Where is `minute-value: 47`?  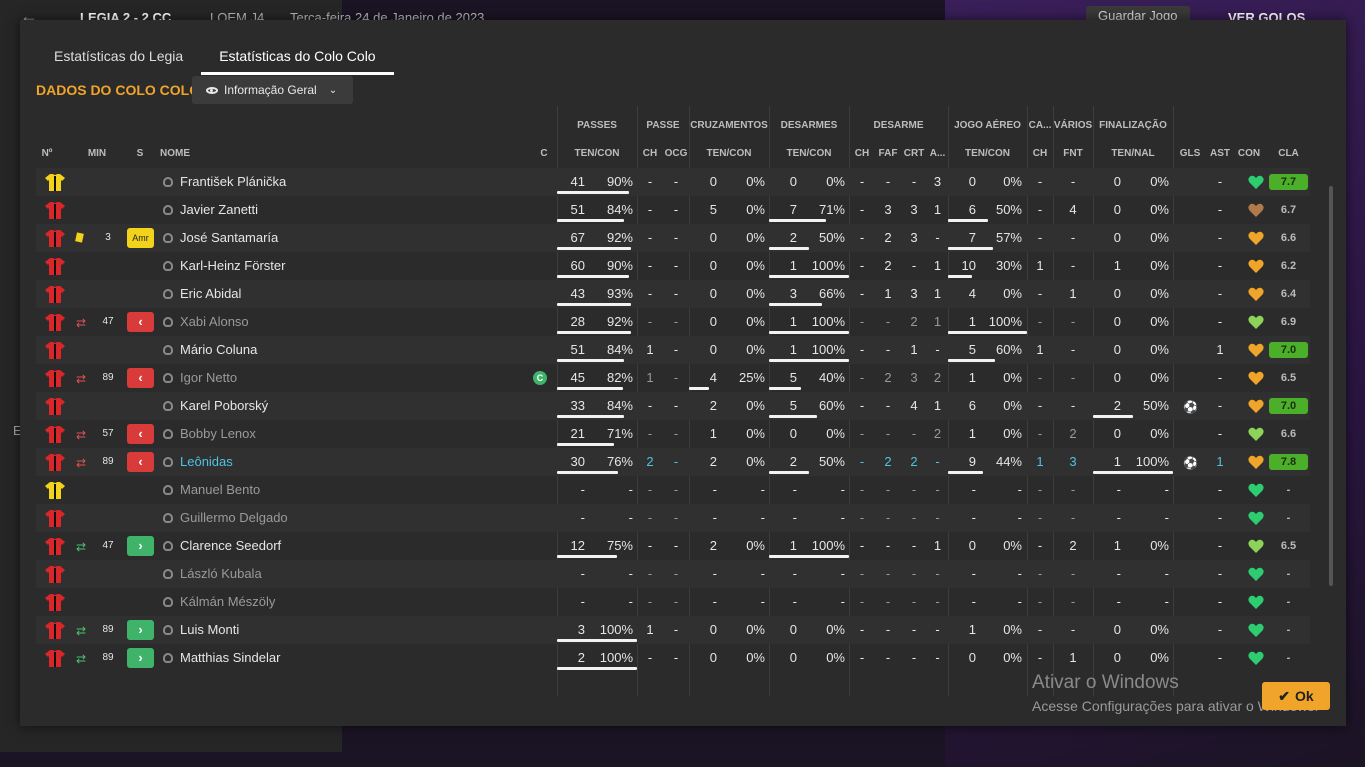 minute-value: 47 is located at coordinates (108, 321).